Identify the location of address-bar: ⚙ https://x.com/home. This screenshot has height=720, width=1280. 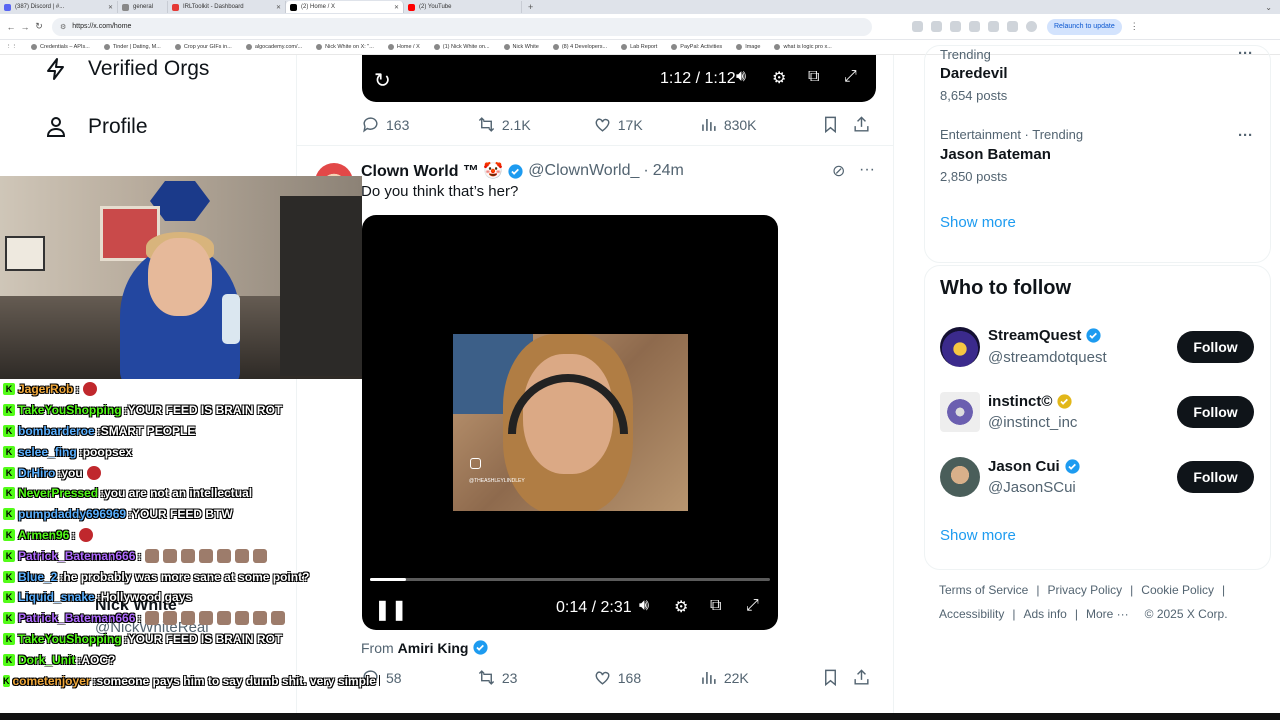
(462, 26).